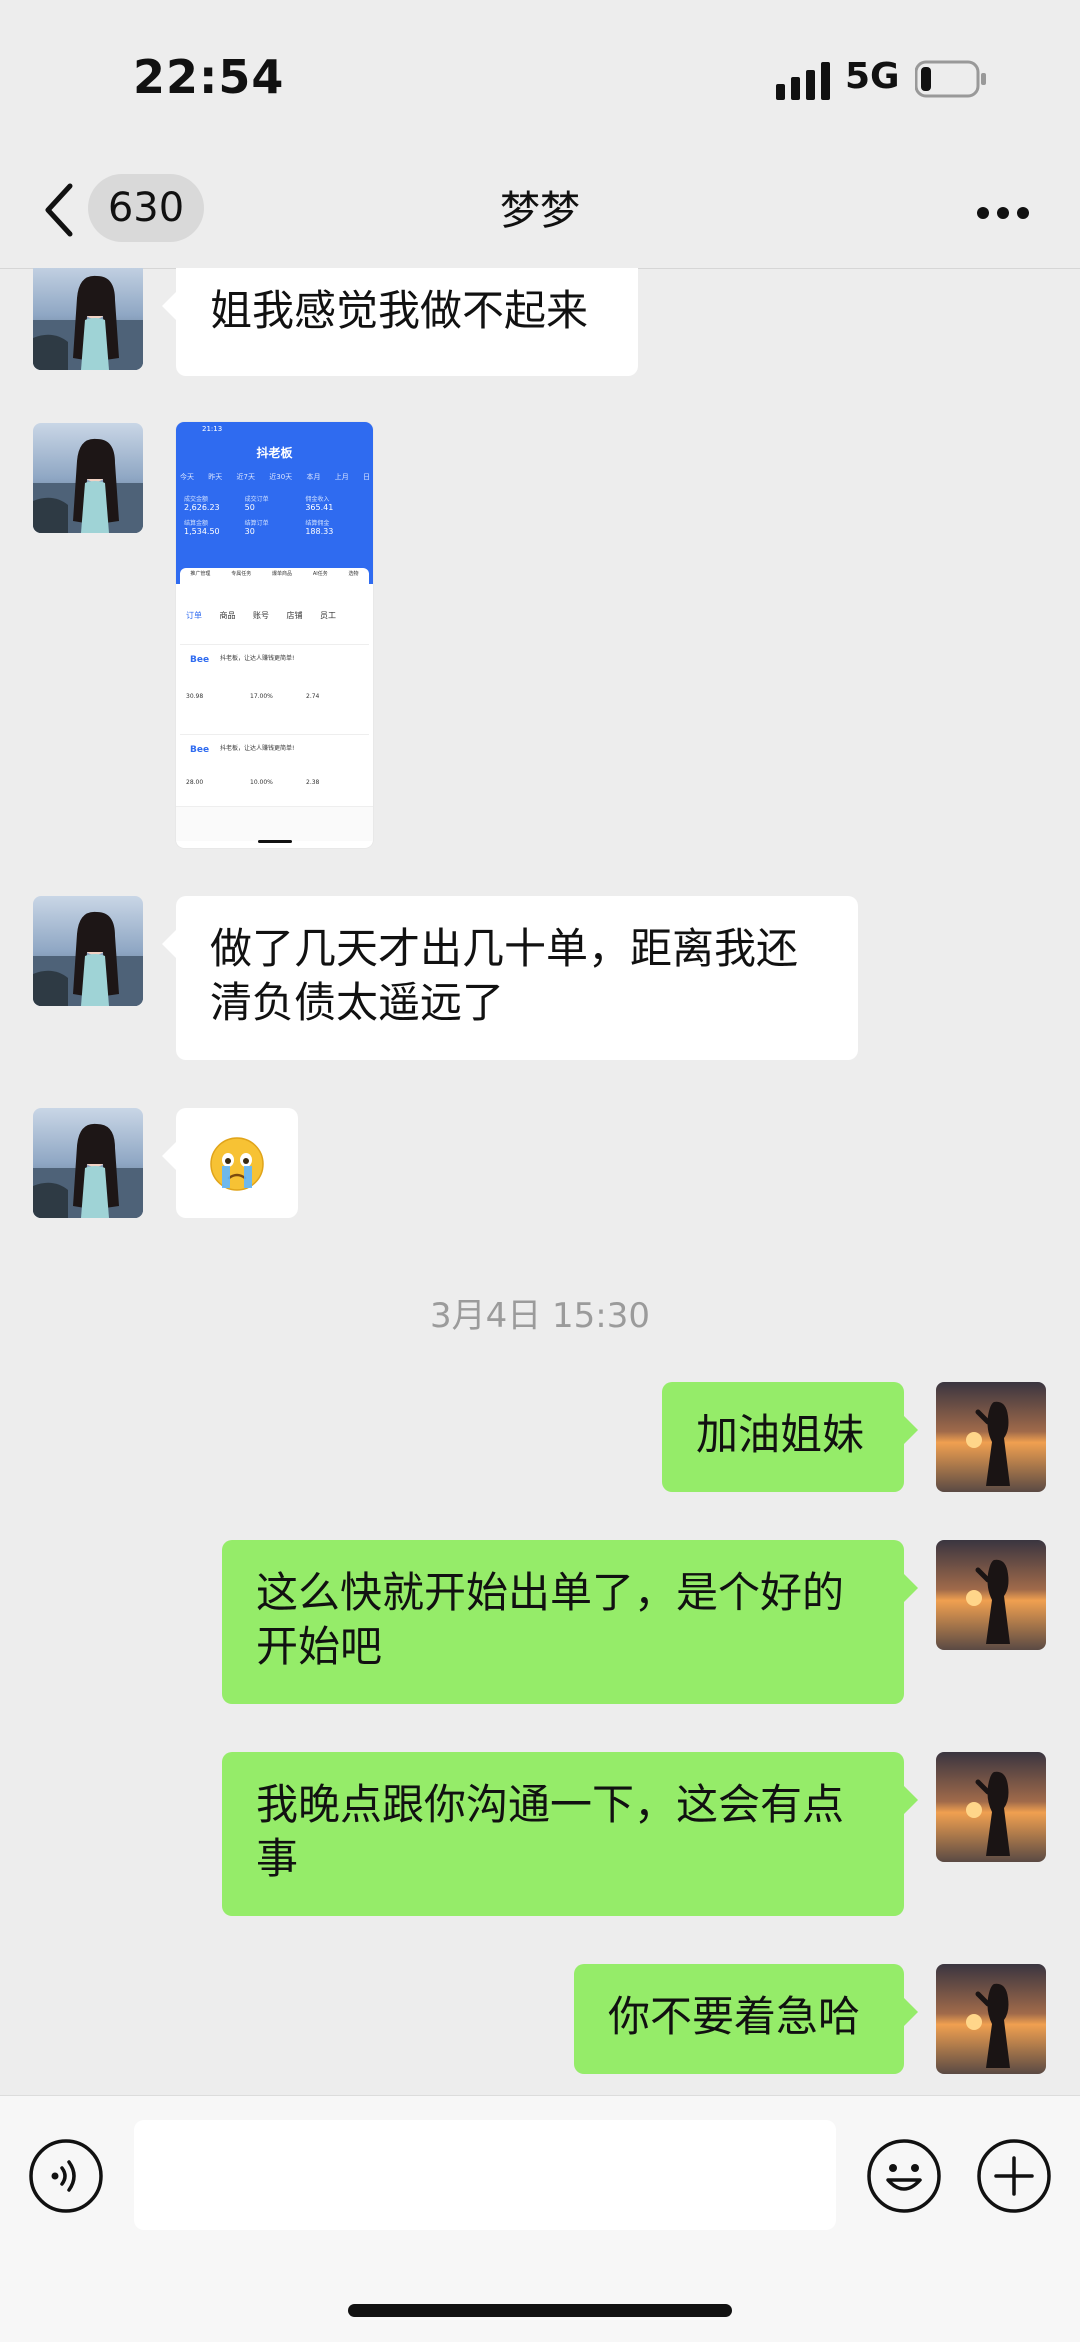 The height and width of the screenshot is (2342, 1080). Describe the element at coordinates (353, 574) in the screenshot. I see `screenshot-menu-item: 选物` at that location.